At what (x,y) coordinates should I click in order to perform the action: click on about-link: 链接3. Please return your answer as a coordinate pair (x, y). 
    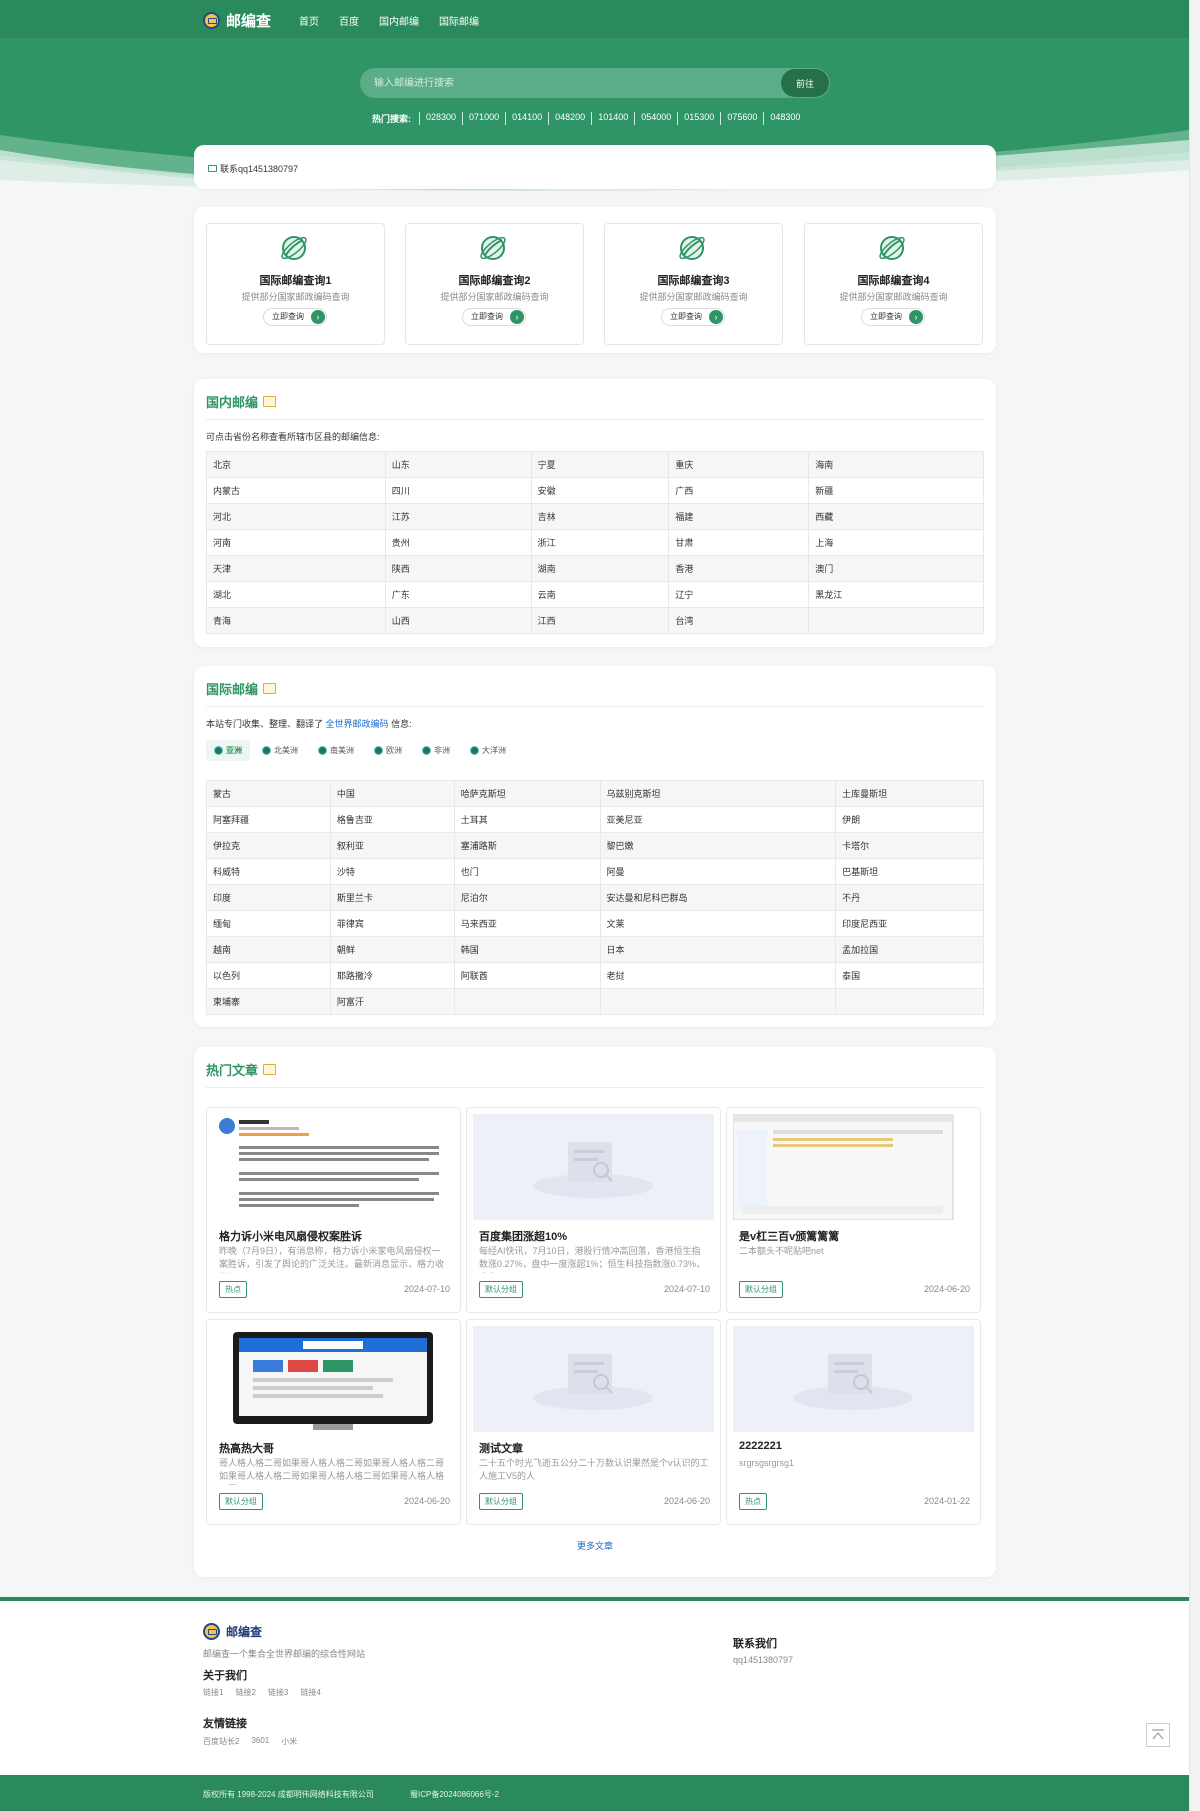
    Looking at the image, I should click on (278, 1692).